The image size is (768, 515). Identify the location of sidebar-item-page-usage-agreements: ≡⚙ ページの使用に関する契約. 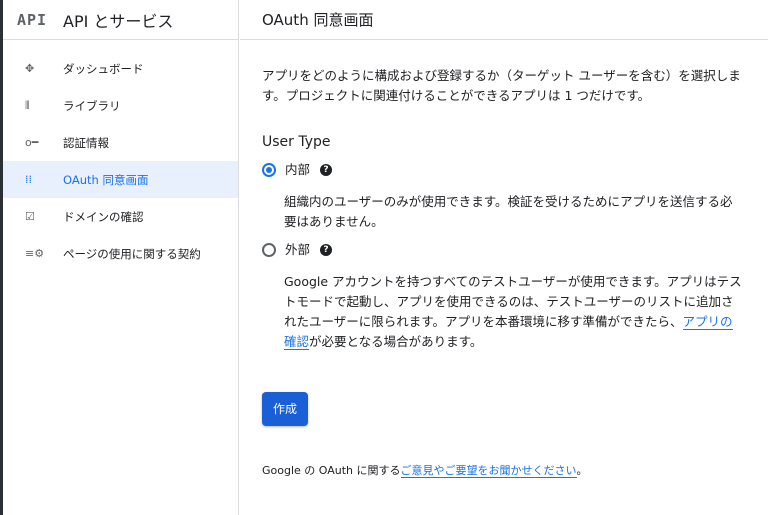
(120, 253).